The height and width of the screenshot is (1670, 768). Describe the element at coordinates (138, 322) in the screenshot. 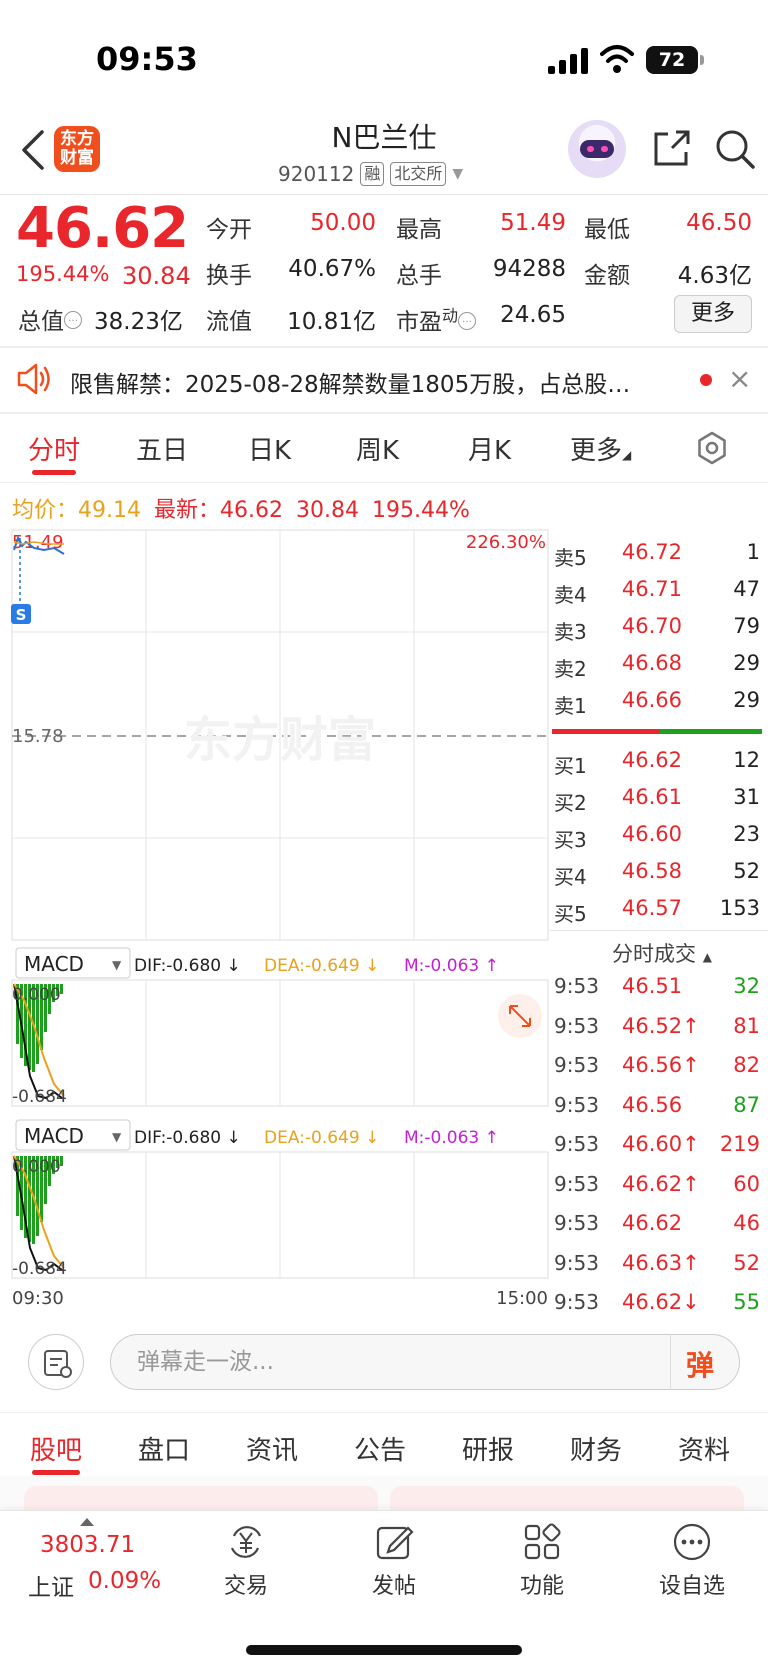

I see `market-cap-value: 38.23亿` at that location.